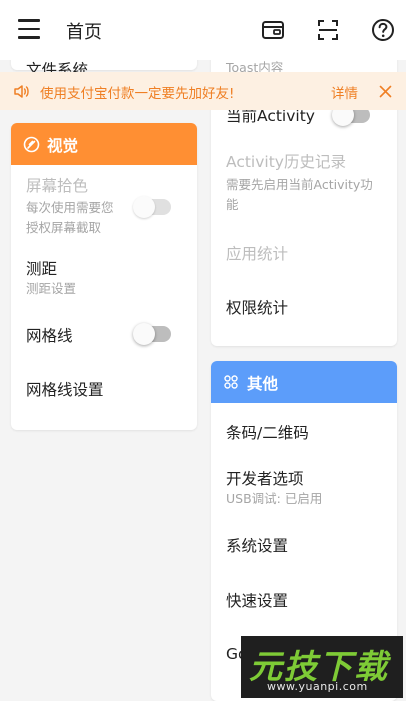 The width and height of the screenshot is (406, 701). I want to click on palette-icon, so click(31, 144).